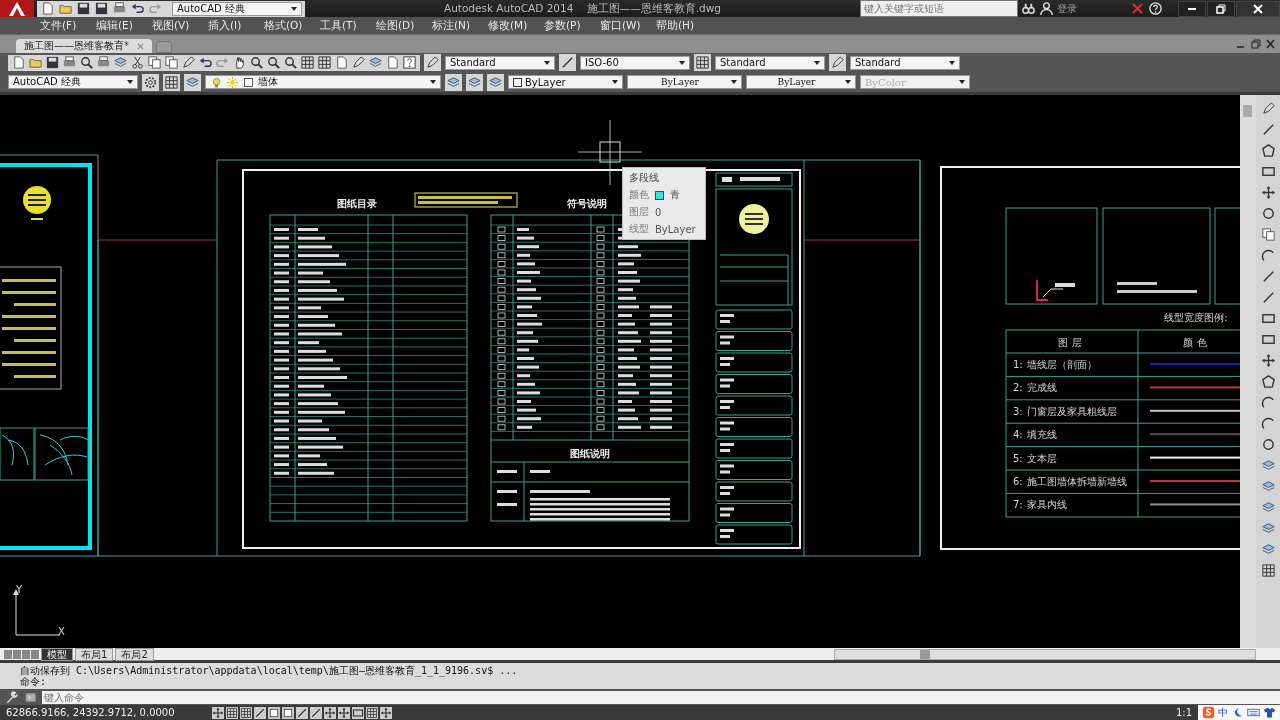 Image resolution: width=1280 pixels, height=720 pixels. What do you see at coordinates (124, 25) in the screenshot?
I see `menu-item: 编辑(E)` at bounding box center [124, 25].